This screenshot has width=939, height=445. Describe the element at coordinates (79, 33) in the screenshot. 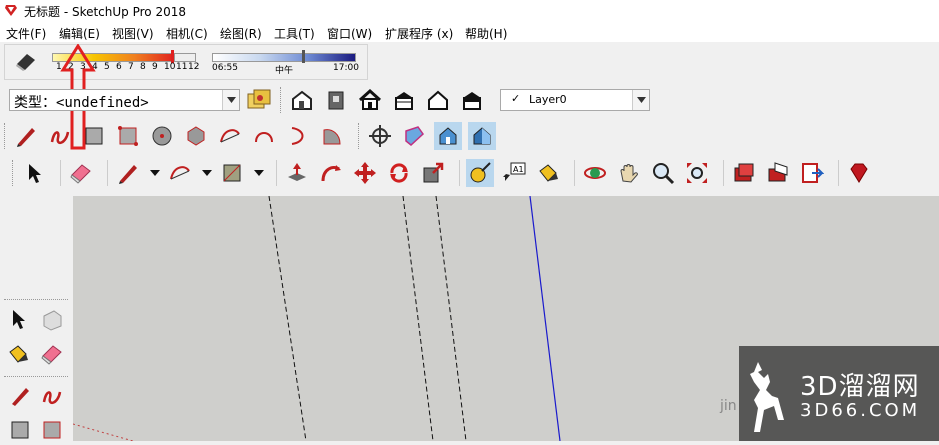

I see `menu-edit: 编辑(E)` at that location.